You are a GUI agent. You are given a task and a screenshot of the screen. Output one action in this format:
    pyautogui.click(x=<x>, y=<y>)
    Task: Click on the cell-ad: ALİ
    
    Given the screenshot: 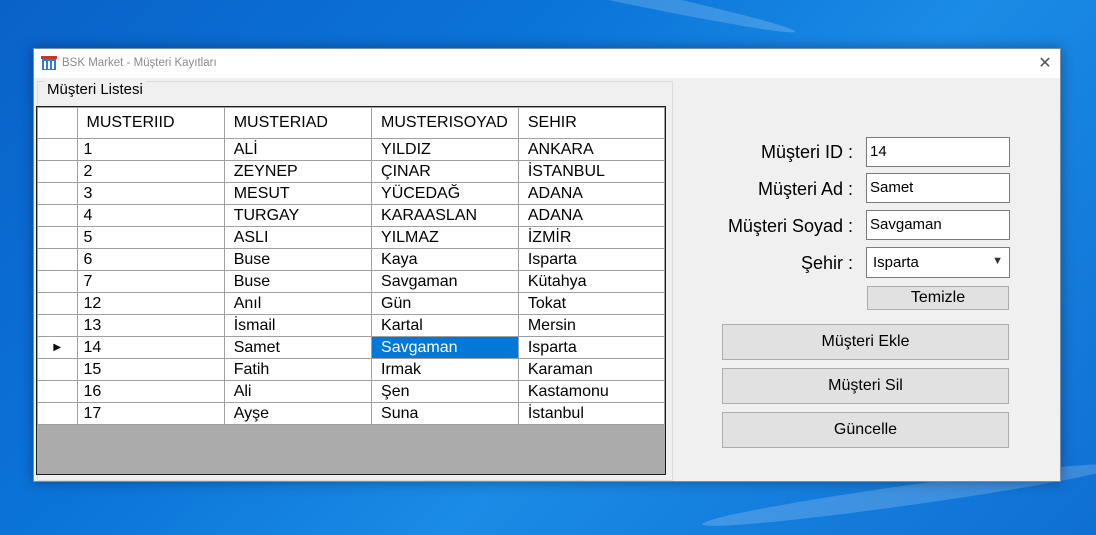 What is the action you would take?
    pyautogui.click(x=298, y=149)
    